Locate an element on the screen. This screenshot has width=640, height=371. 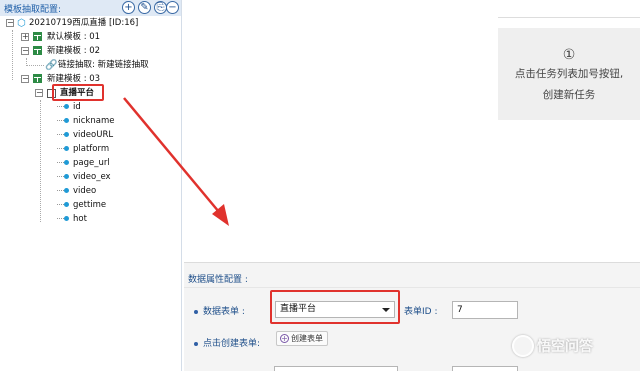
divider is located at coordinates (412, 287).